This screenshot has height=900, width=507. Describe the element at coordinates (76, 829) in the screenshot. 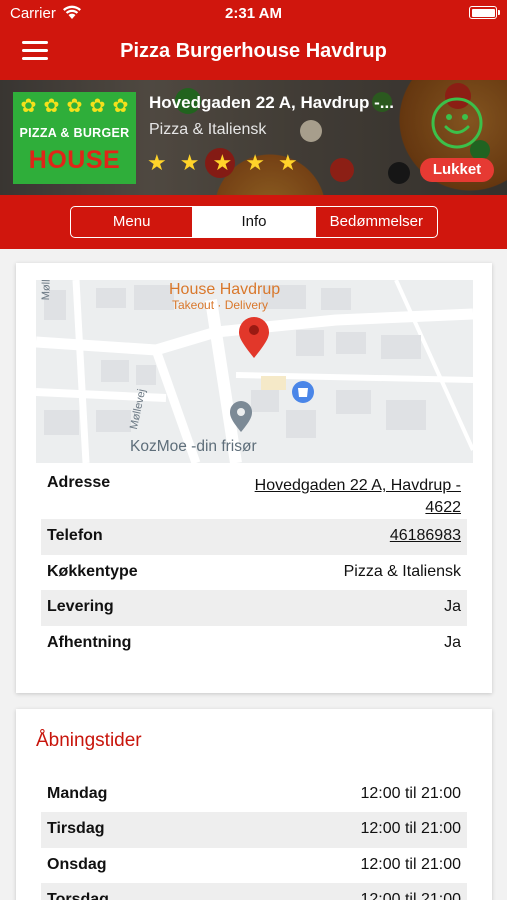

I see `hours-day: Tirsdag` at that location.